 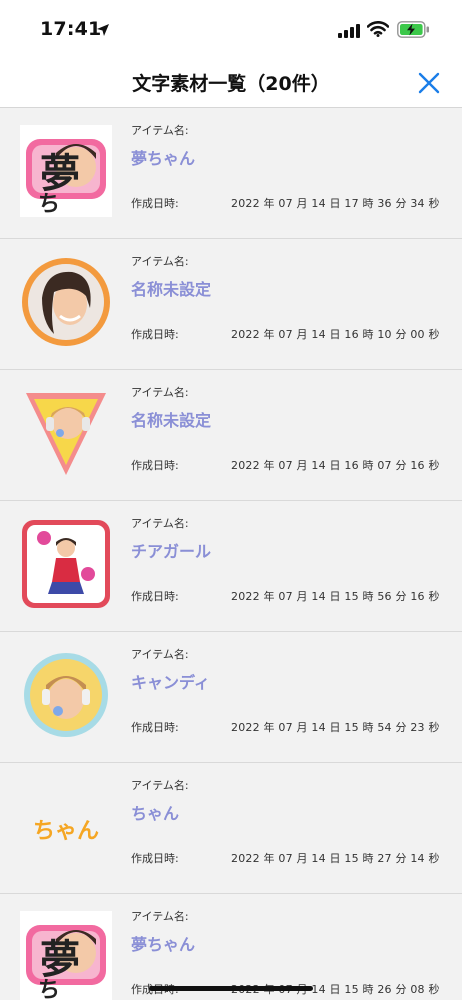 What do you see at coordinates (231, 29) in the screenshot?
I see `status-bar: 17:41` at bounding box center [231, 29].